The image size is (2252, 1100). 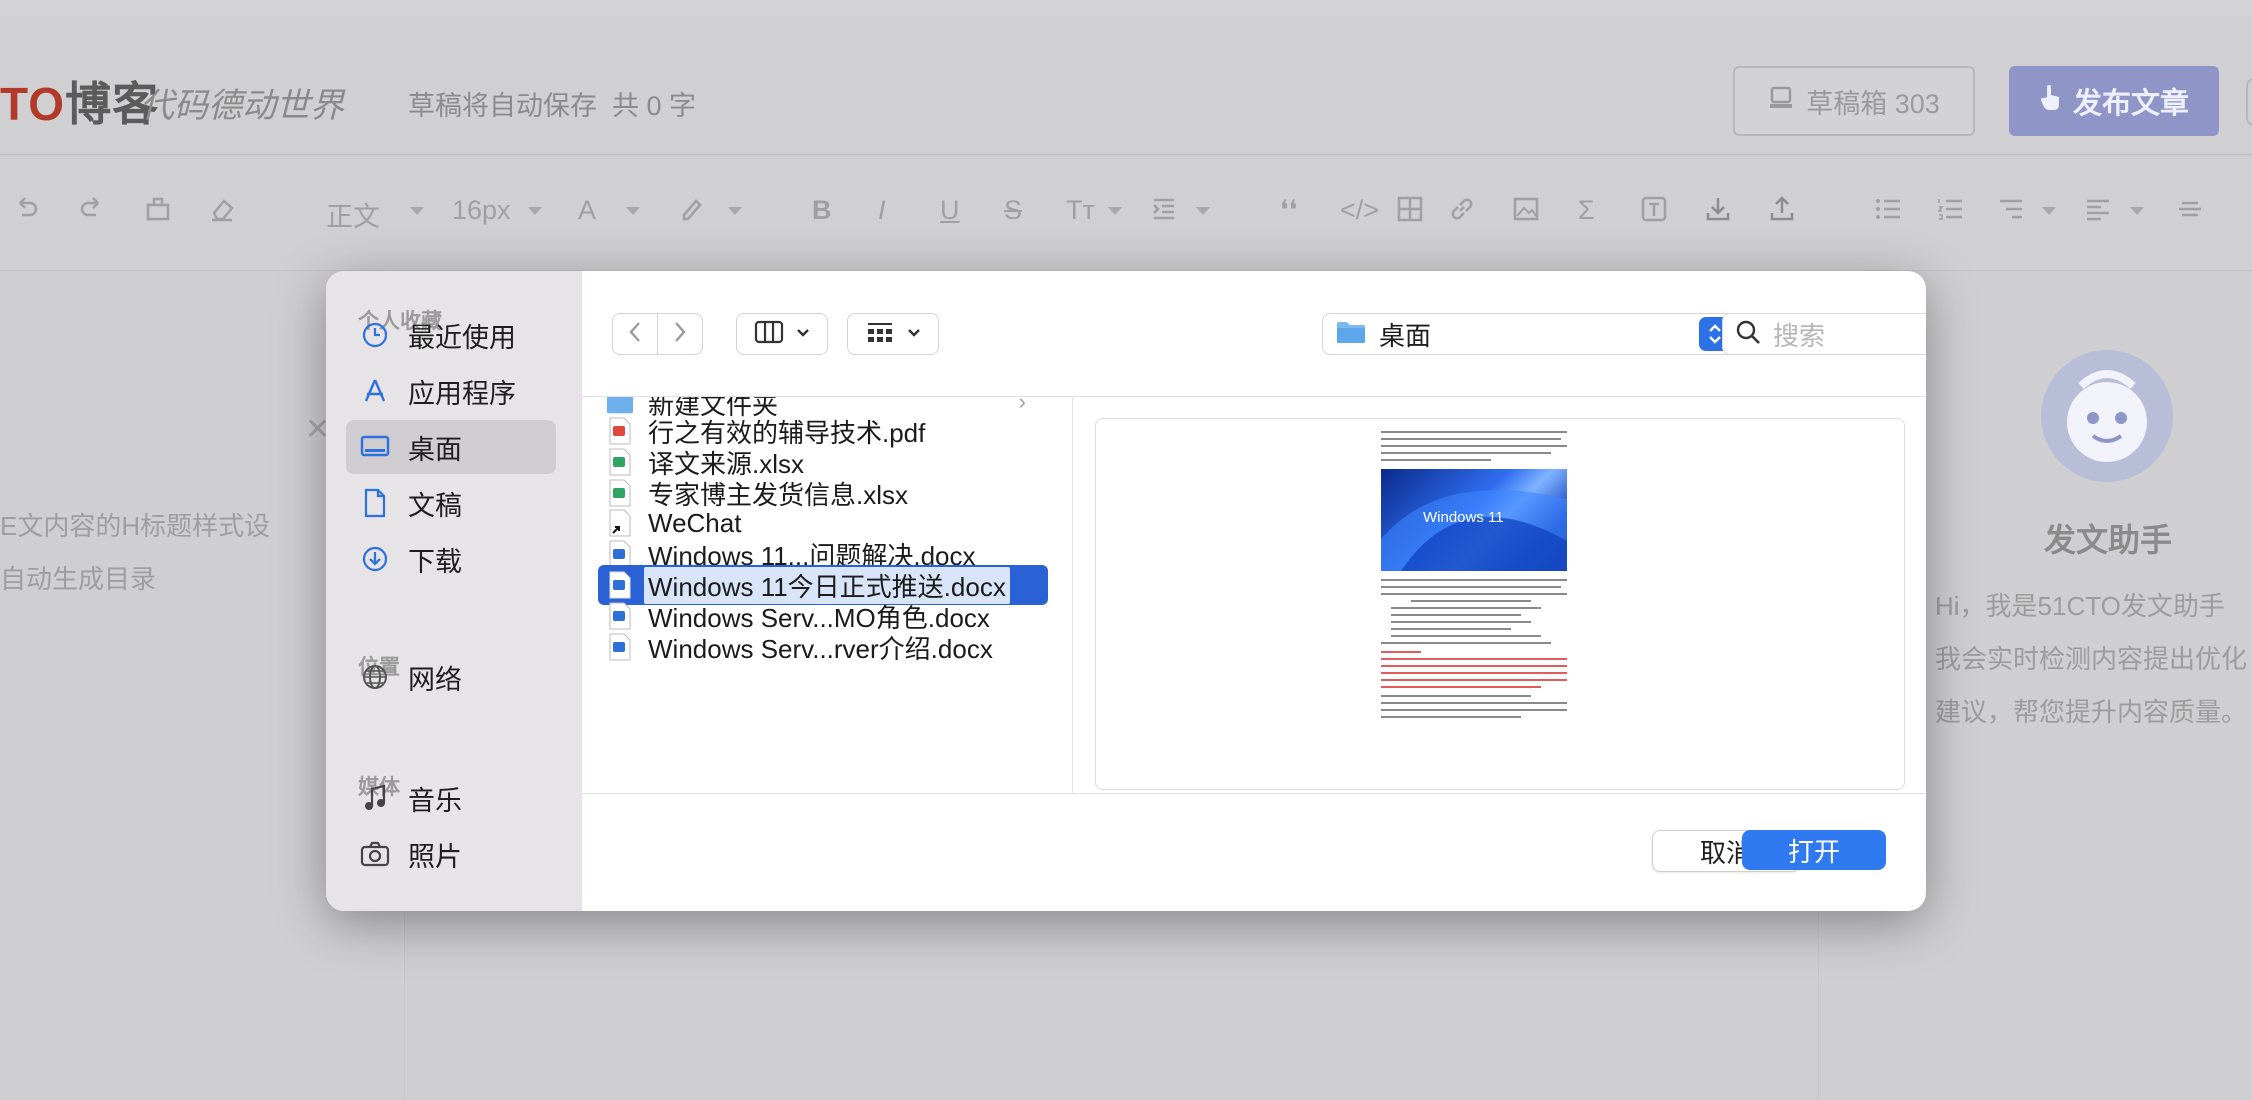 What do you see at coordinates (158, 209) in the screenshot?
I see `format-painter-icon` at bounding box center [158, 209].